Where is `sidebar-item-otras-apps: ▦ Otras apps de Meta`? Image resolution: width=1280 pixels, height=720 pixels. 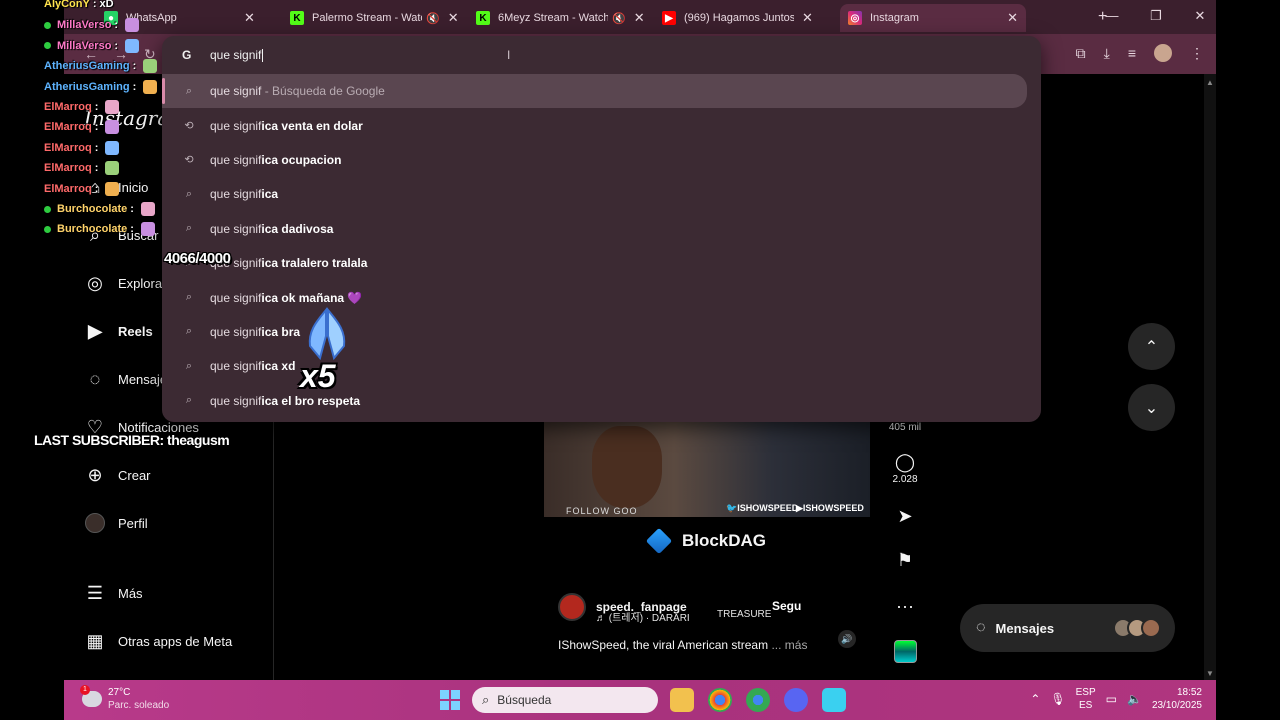 sidebar-item-otras-apps: ▦ Otras apps de Meta is located at coordinates (158, 641).